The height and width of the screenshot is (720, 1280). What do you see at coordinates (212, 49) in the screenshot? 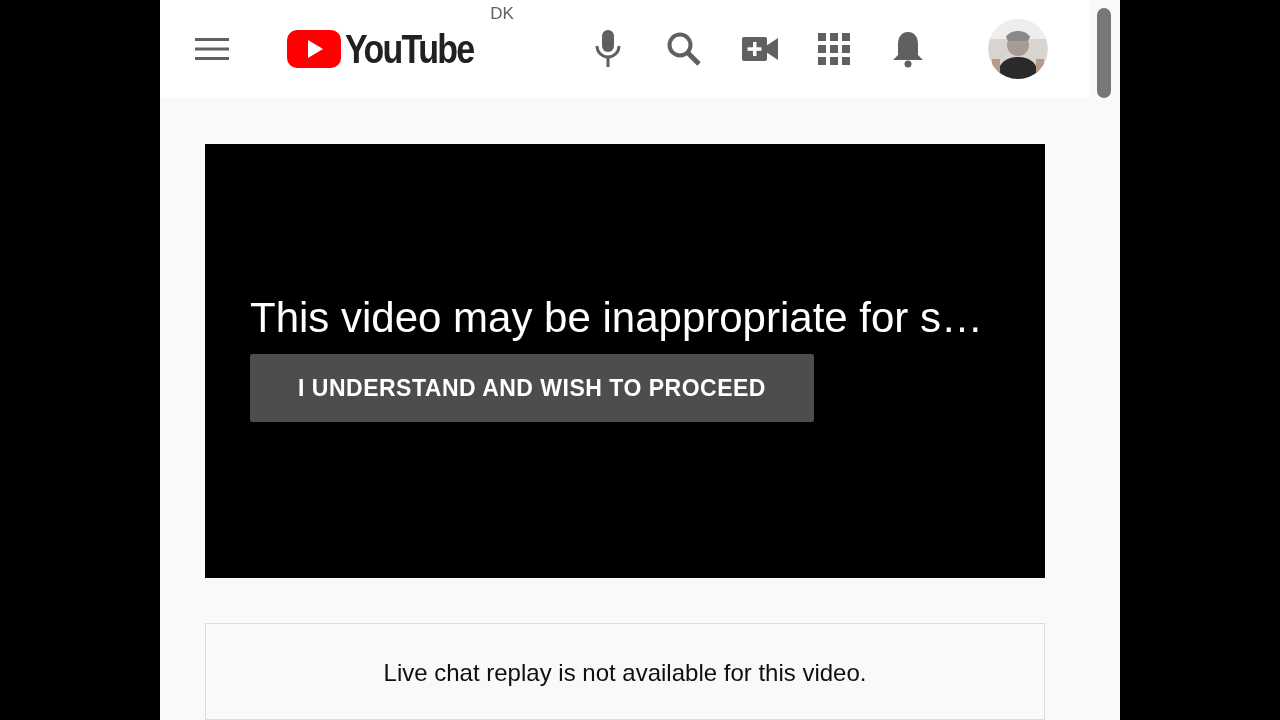
I see `menu-icon` at bounding box center [212, 49].